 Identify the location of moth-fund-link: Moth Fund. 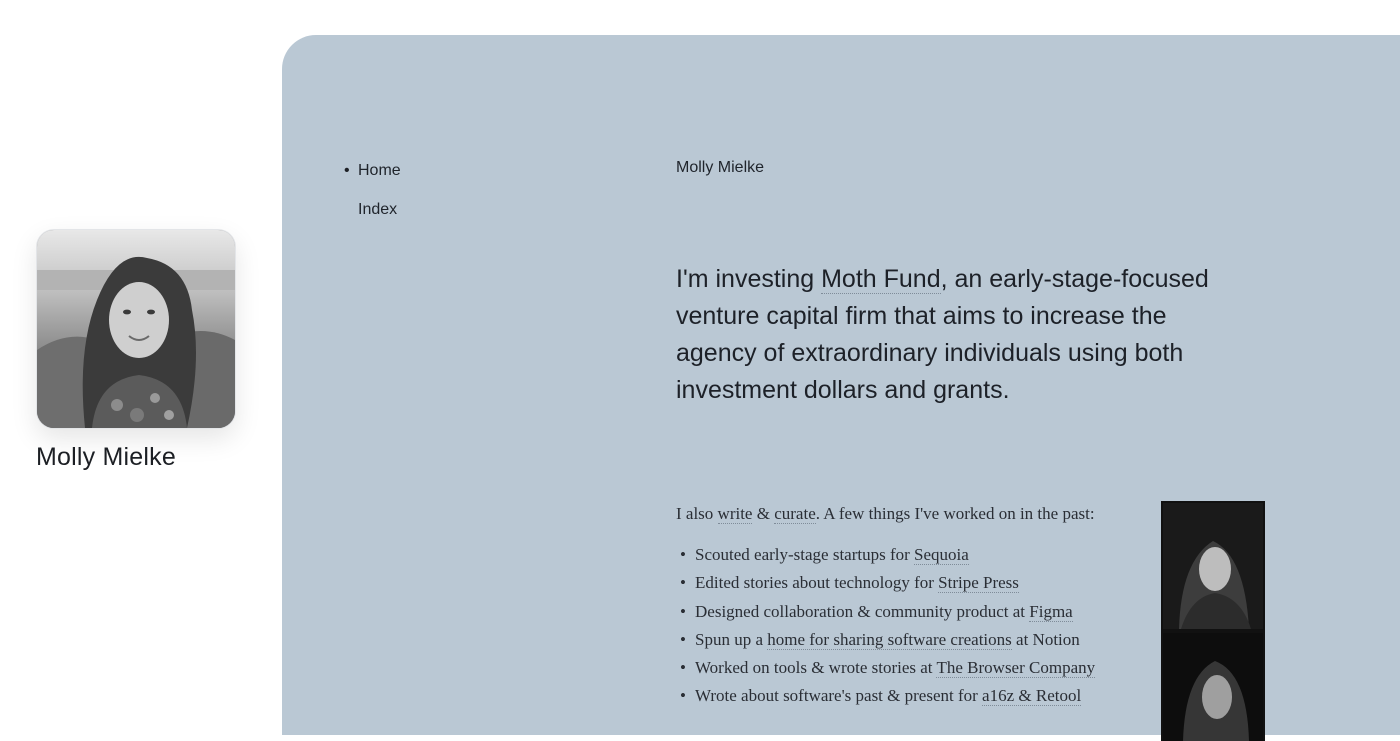
(881, 279).